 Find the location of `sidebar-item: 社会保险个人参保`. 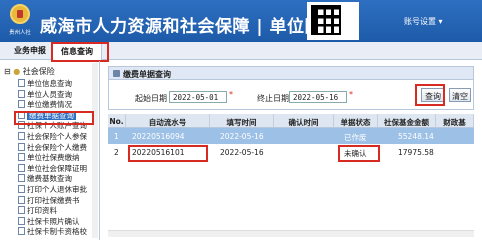

sidebar-item: 社会保险个人参保 is located at coordinates (52, 136).